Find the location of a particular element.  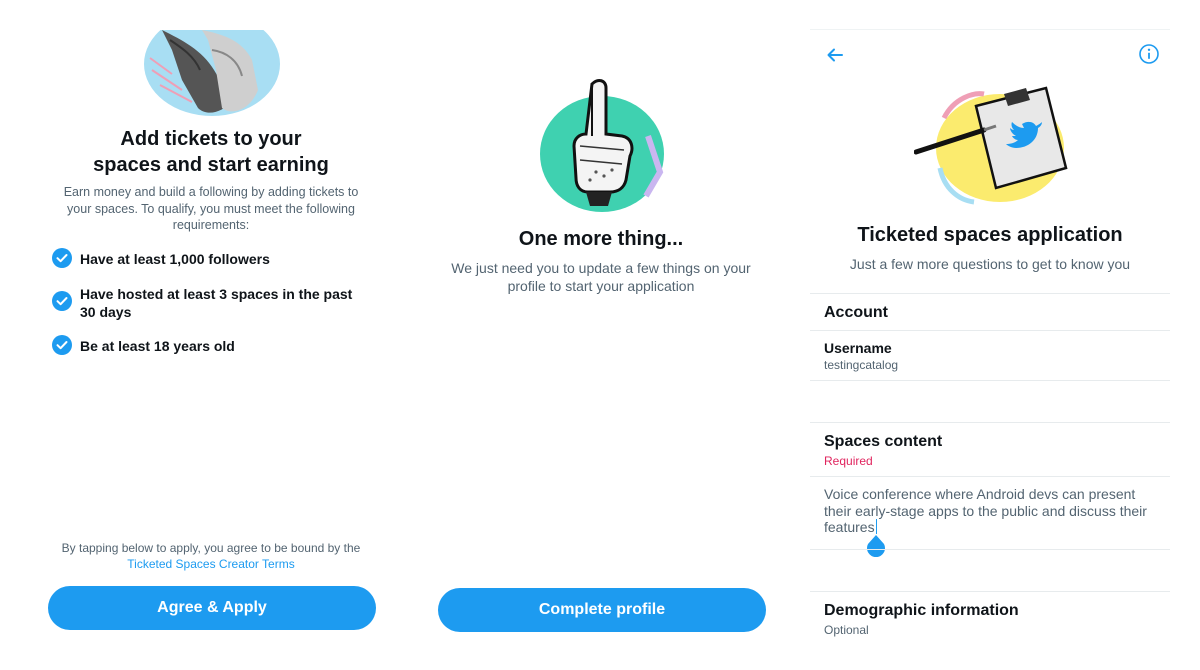

arrow-left-icon is located at coordinates (835, 55).